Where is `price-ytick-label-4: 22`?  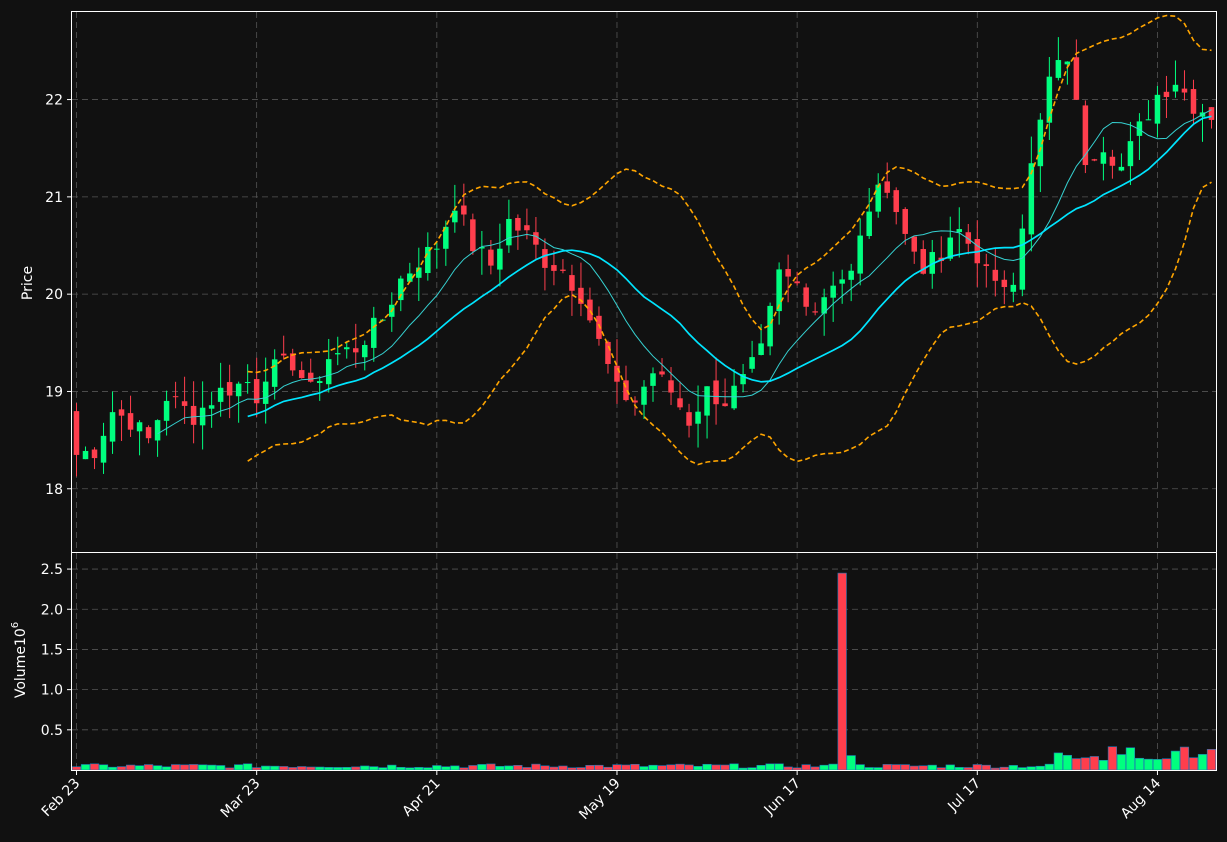
price-ytick-label-4: 22 is located at coordinates (54, 101).